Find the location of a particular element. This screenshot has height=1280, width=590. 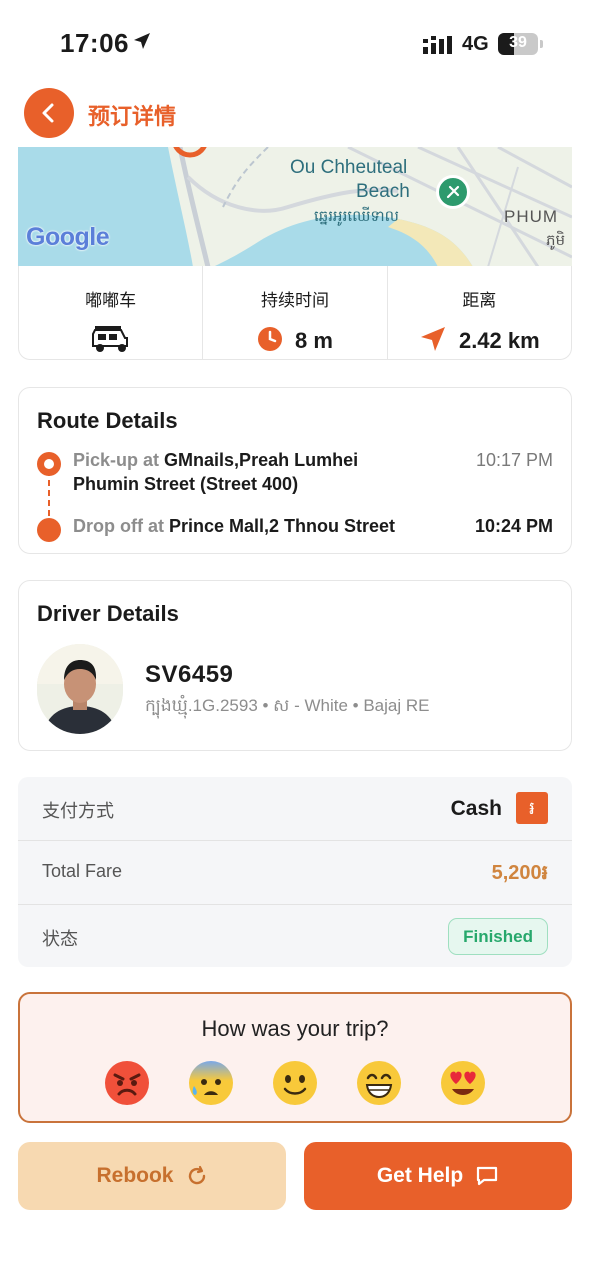

dropoff-time: 10:24 PM is located at coordinates (513, 526).